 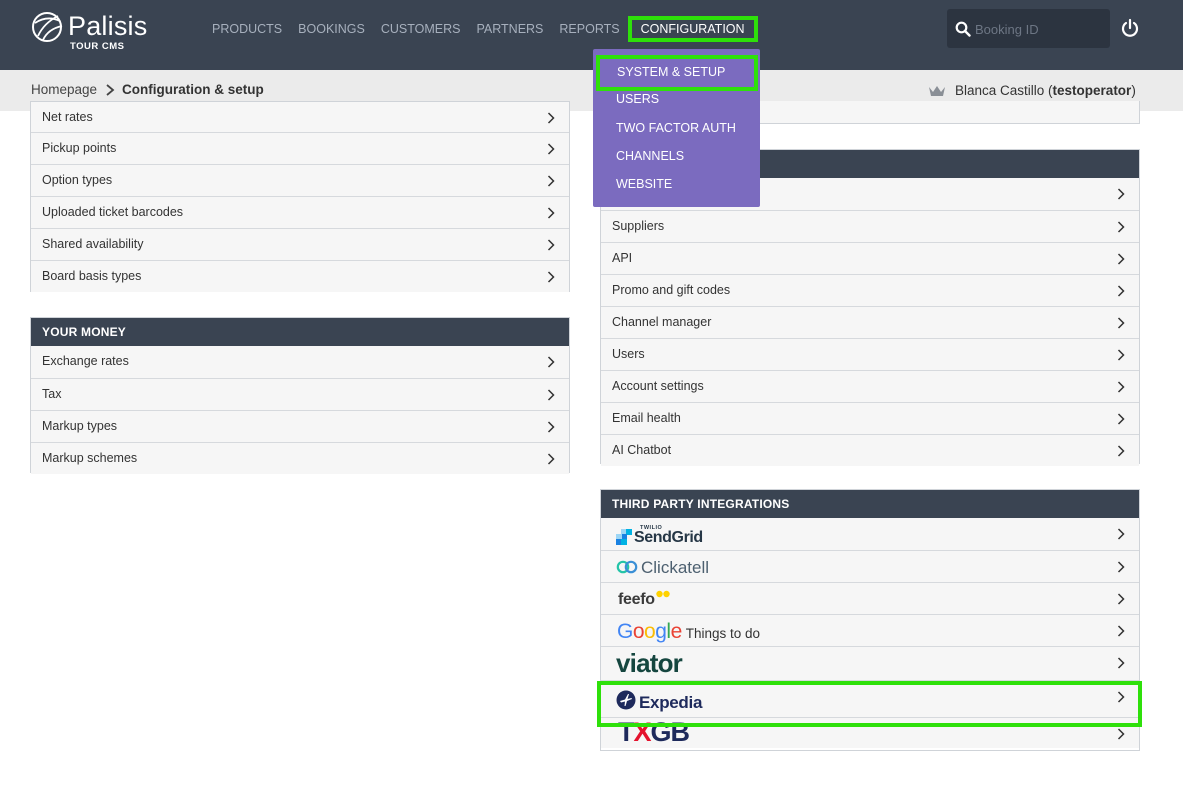 I want to click on list-item-api: API, so click(x=870, y=258).